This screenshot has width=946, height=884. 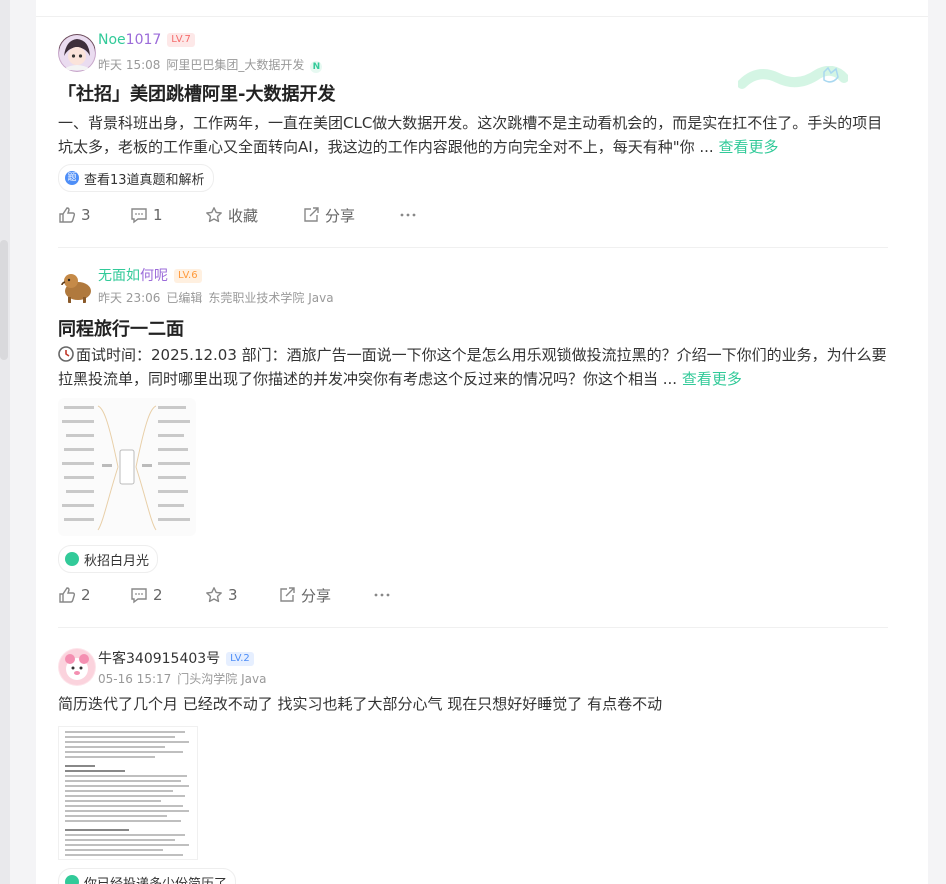 I want to click on verified-badge-icon: N, so click(x=316, y=67).